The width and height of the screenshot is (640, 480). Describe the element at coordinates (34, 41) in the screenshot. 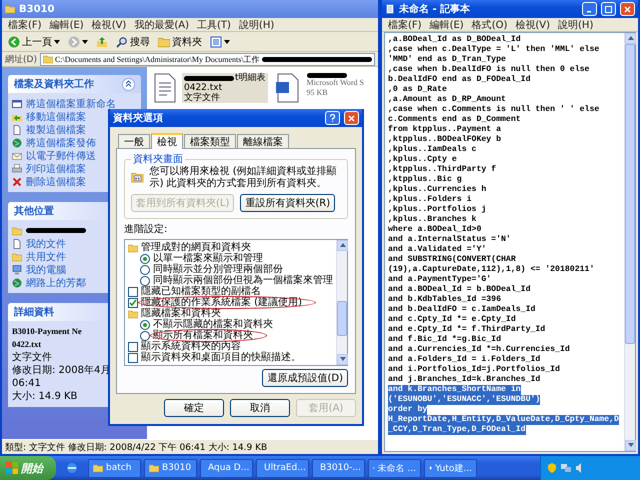

I see `back-button: 上一頁` at that location.